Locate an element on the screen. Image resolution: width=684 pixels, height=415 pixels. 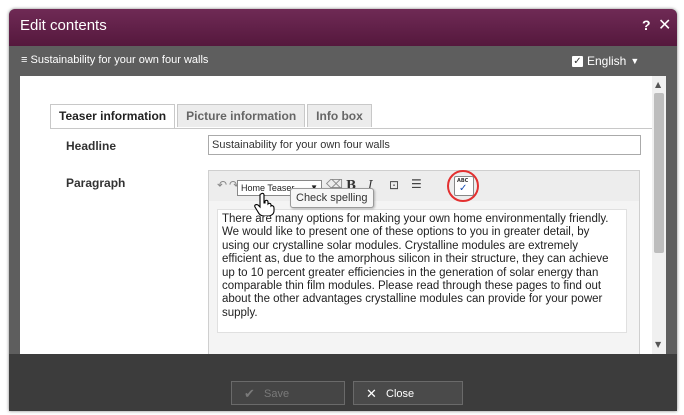
save-button: ✔ Save is located at coordinates (288, 393).